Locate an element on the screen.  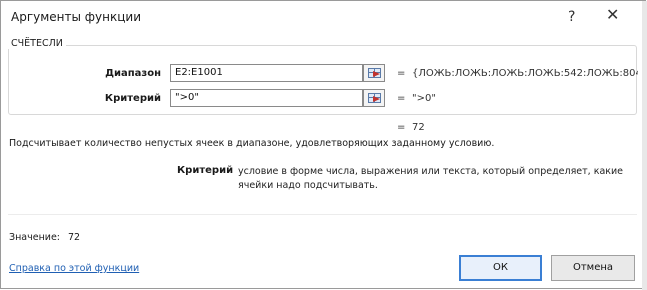
argument-help-label: Критерий is located at coordinates (205, 170).